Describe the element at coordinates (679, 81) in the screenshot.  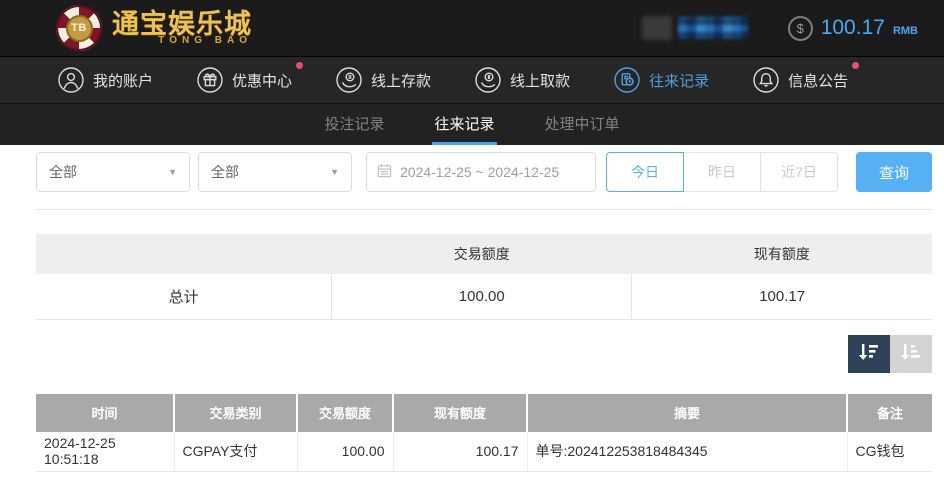
I see `nav-label: 往来记录` at that location.